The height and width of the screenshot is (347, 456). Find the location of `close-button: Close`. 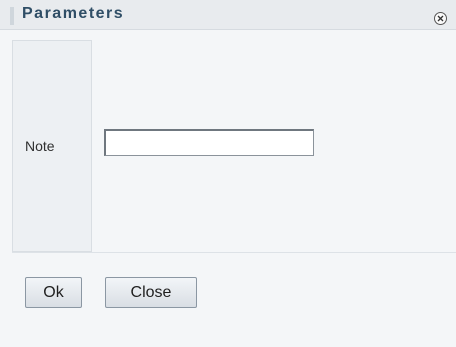

close-button: Close is located at coordinates (151, 292).